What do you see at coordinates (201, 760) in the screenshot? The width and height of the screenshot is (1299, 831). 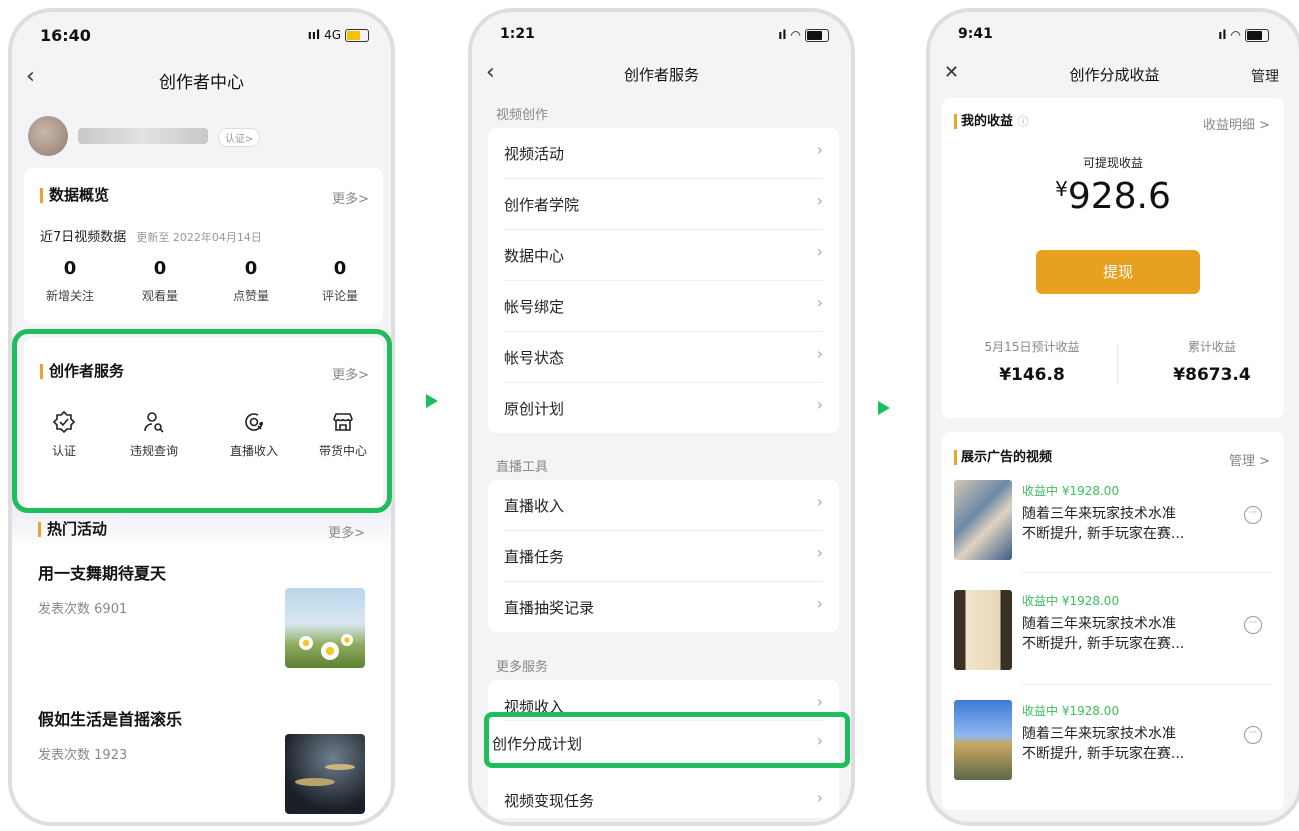 I see `activity-item: 假如生活是首摇滚乐 发表次数 1923` at bounding box center [201, 760].